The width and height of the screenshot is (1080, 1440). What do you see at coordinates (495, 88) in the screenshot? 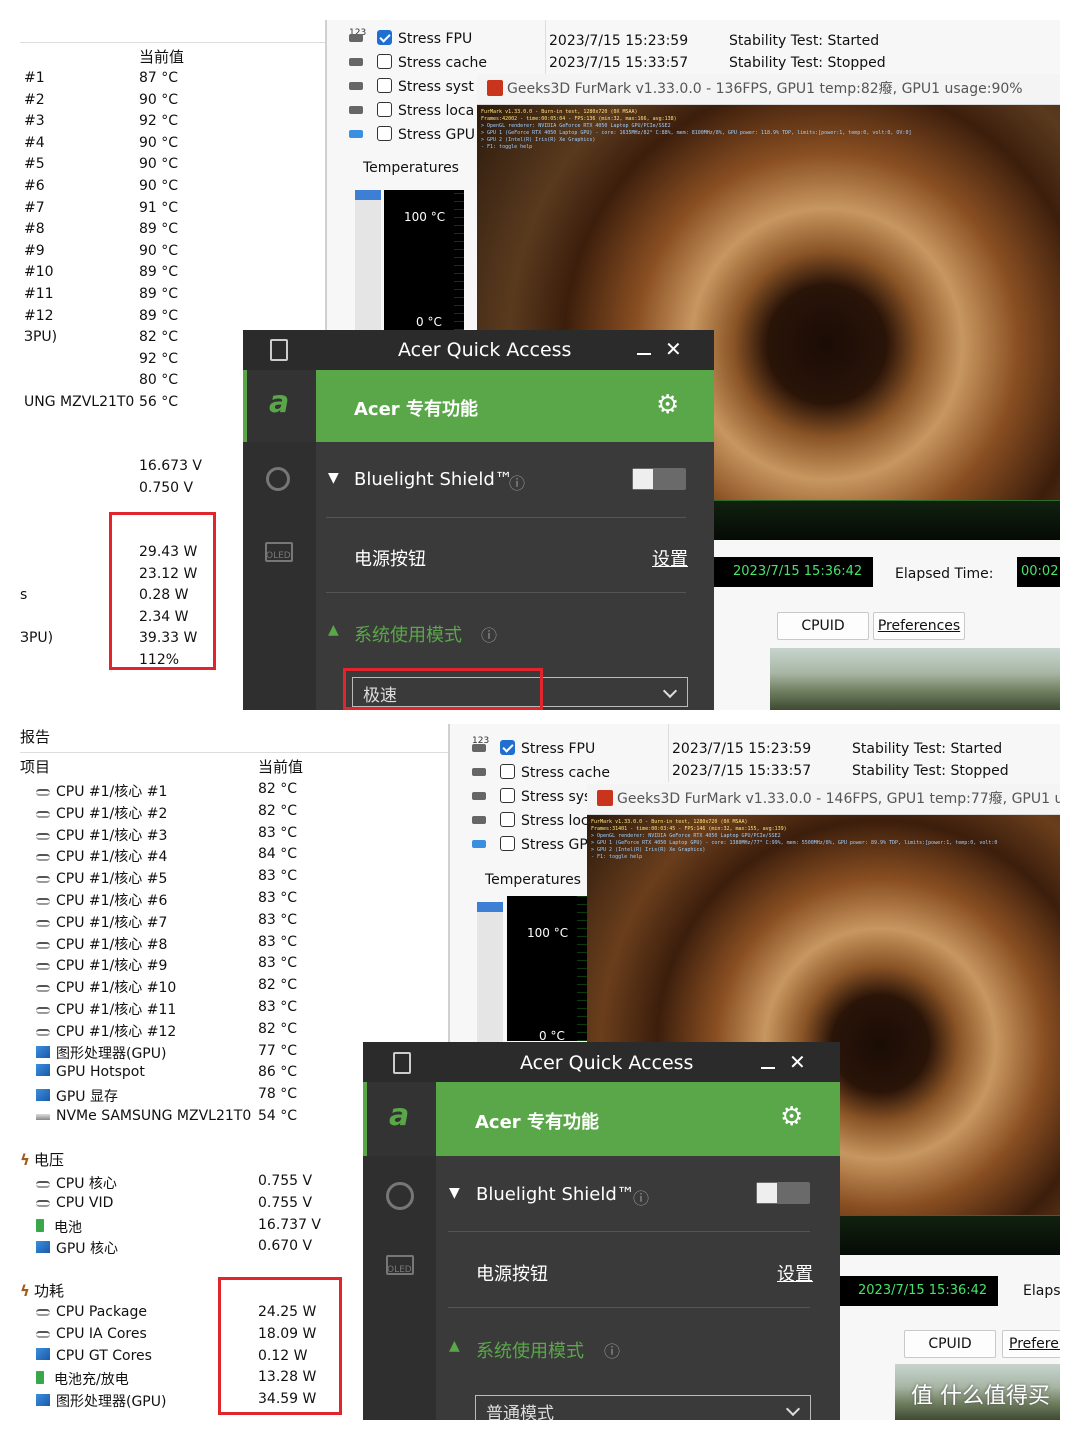
I see `furmark-logo-icon` at bounding box center [495, 88].